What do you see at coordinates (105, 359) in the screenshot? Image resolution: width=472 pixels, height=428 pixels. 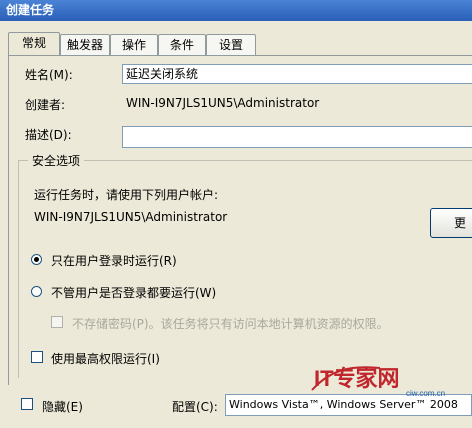 I see `highest-privileges-label: 使用最高权限运行(I)` at bounding box center [105, 359].